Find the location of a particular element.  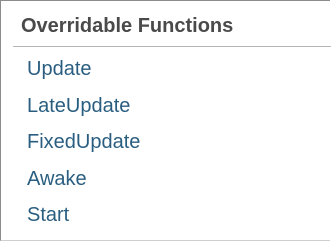

function-link-lateupdate: LateUpdate is located at coordinates (83, 112).